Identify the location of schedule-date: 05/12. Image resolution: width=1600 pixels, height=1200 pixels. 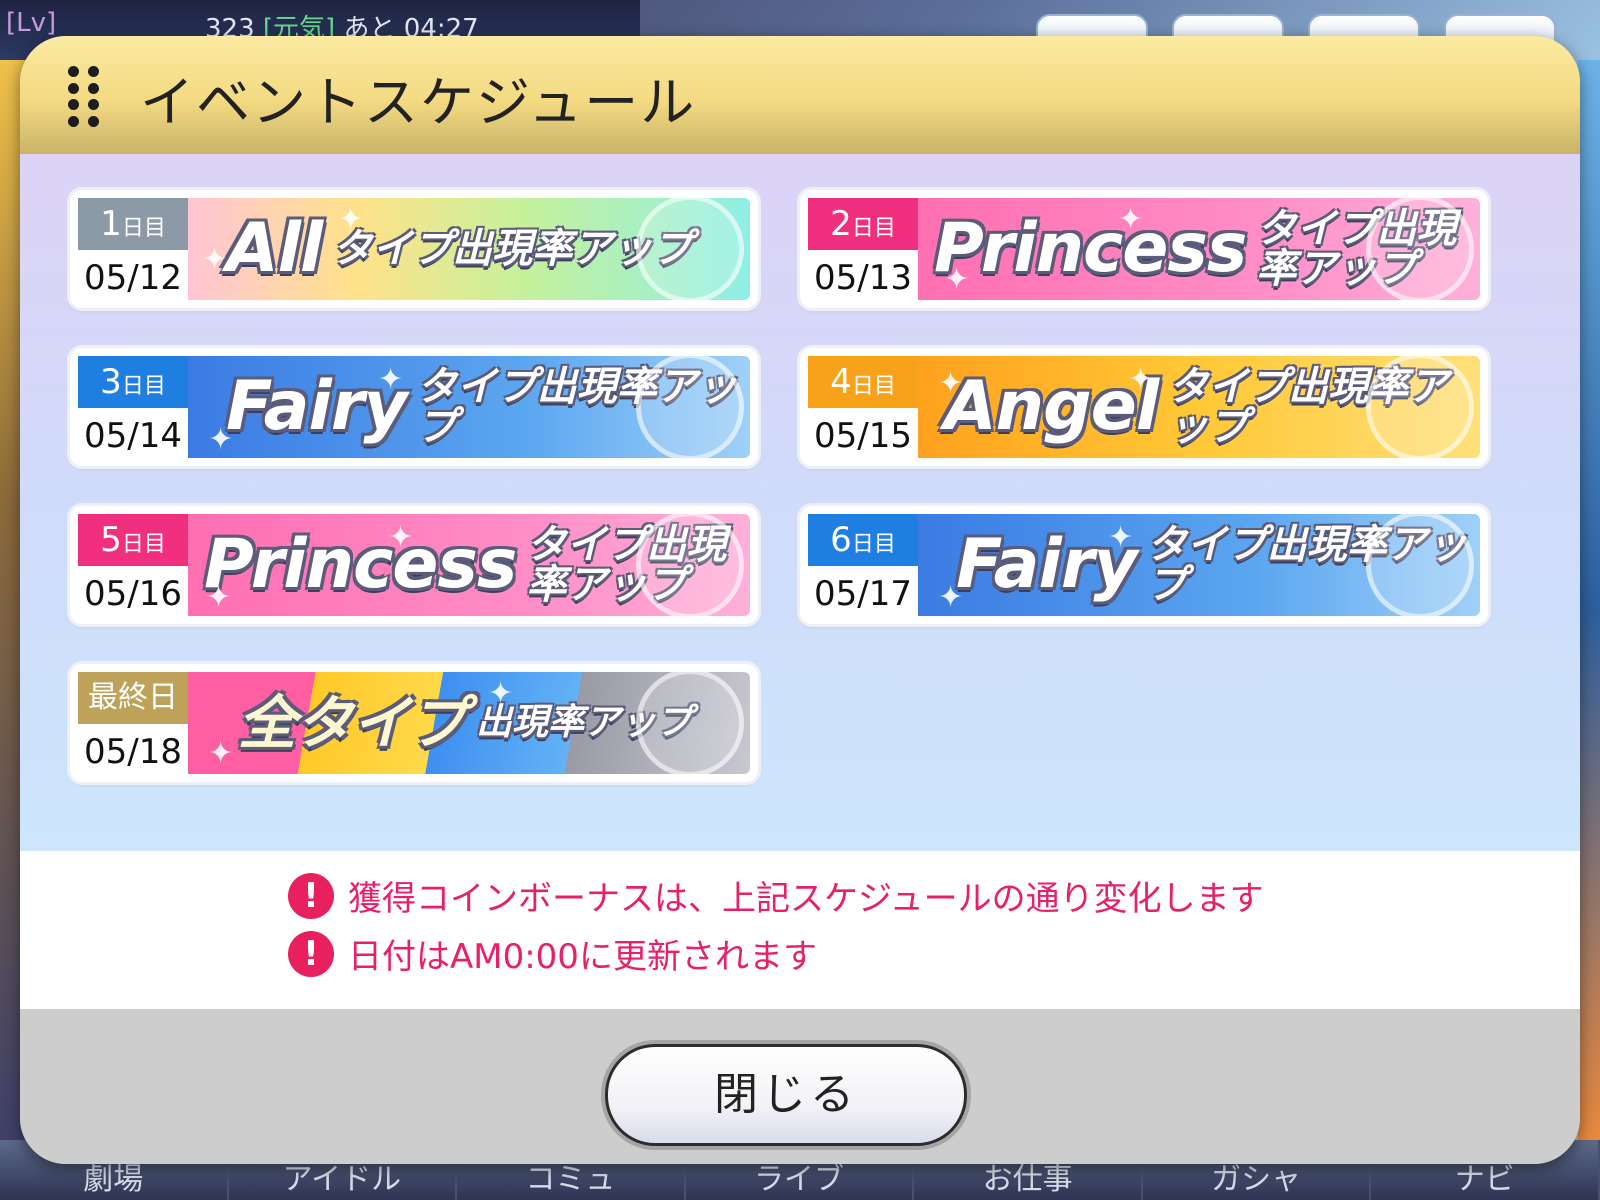
(133, 278).